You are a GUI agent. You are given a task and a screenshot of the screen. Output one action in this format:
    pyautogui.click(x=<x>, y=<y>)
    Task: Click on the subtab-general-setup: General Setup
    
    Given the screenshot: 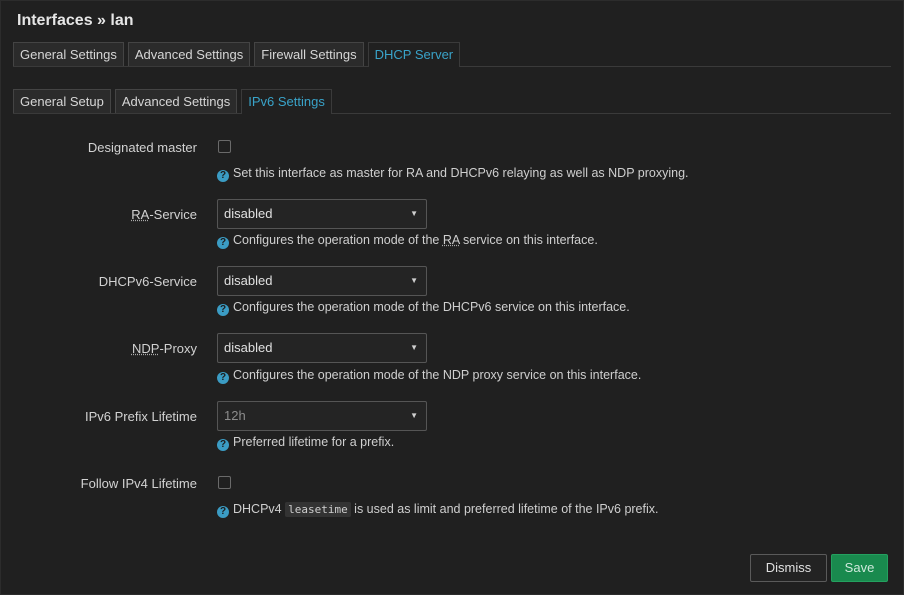 What is the action you would take?
    pyautogui.click(x=62, y=101)
    